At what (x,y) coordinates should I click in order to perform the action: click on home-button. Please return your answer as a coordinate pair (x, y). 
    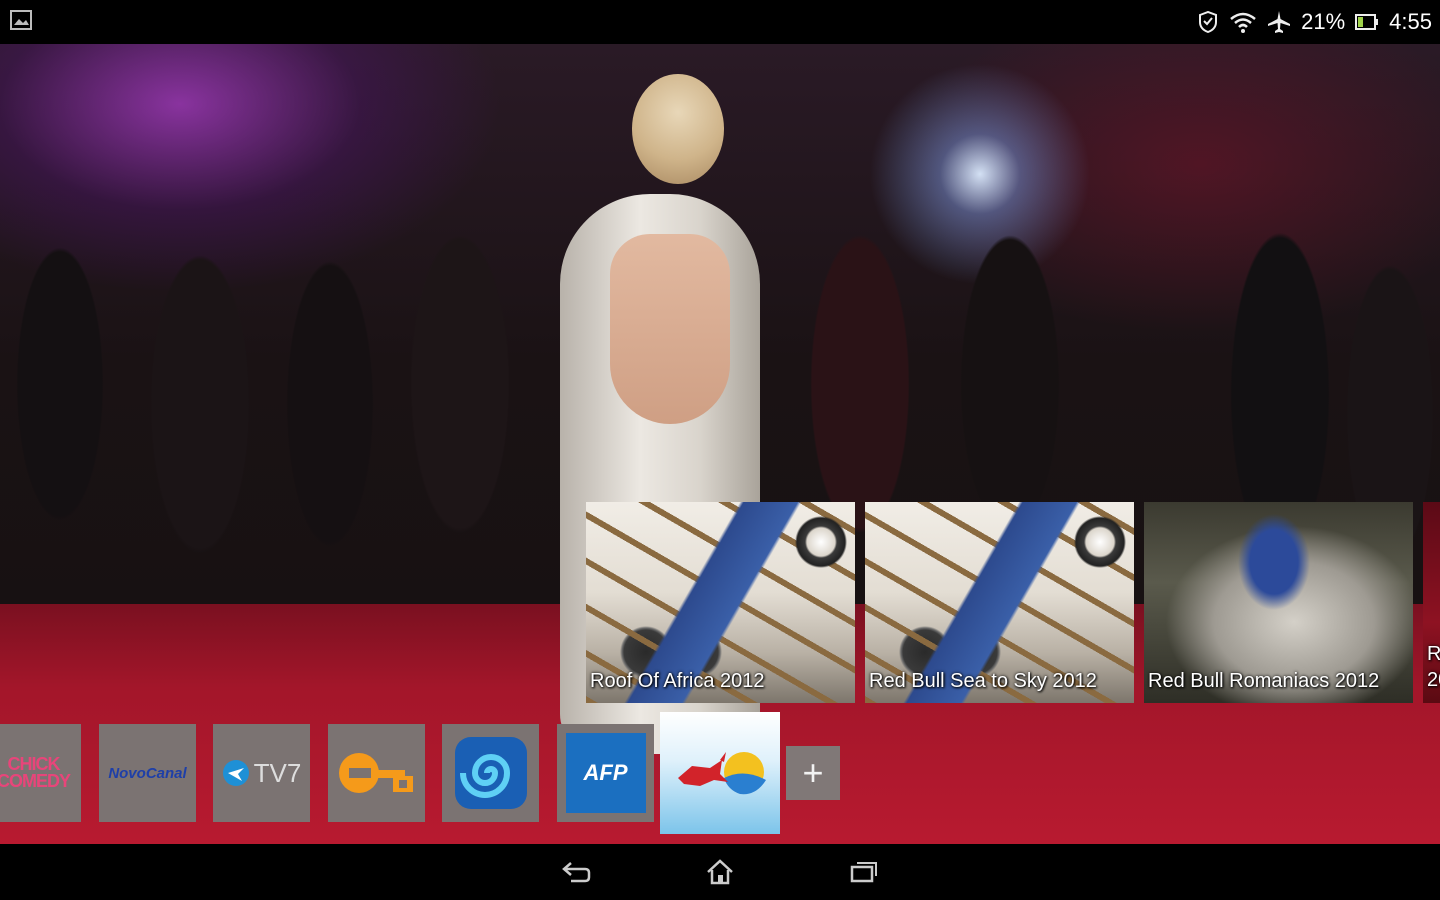
    Looking at the image, I should click on (720, 872).